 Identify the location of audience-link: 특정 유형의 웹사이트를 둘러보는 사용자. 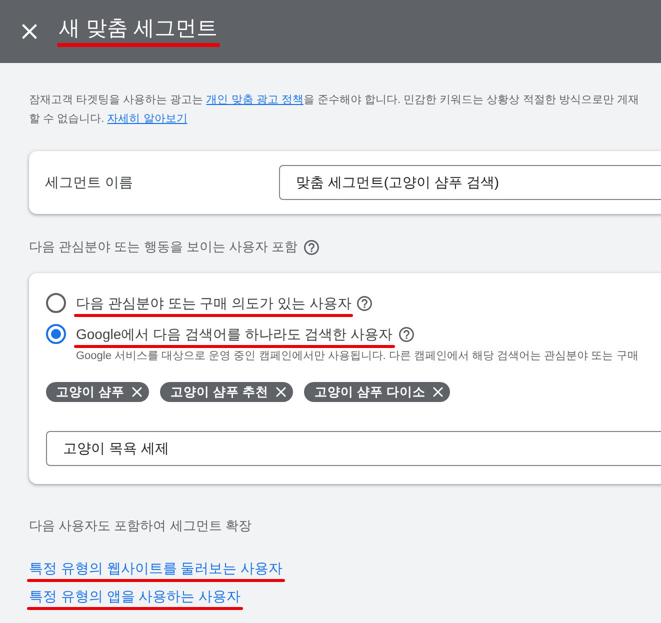
(156, 568).